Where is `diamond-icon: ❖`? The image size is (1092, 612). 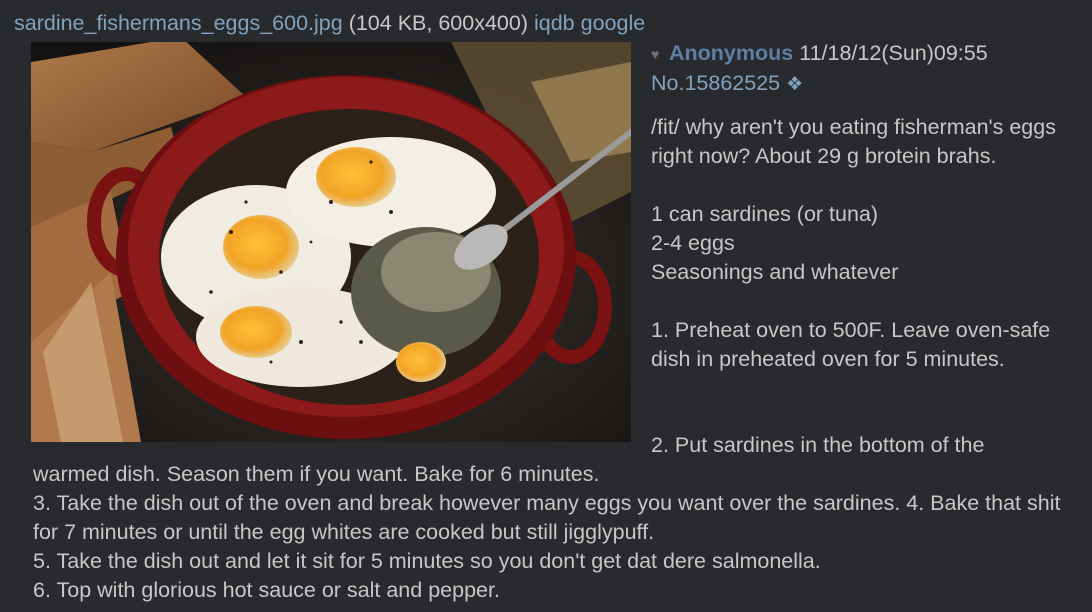
diamond-icon: ❖ is located at coordinates (794, 84).